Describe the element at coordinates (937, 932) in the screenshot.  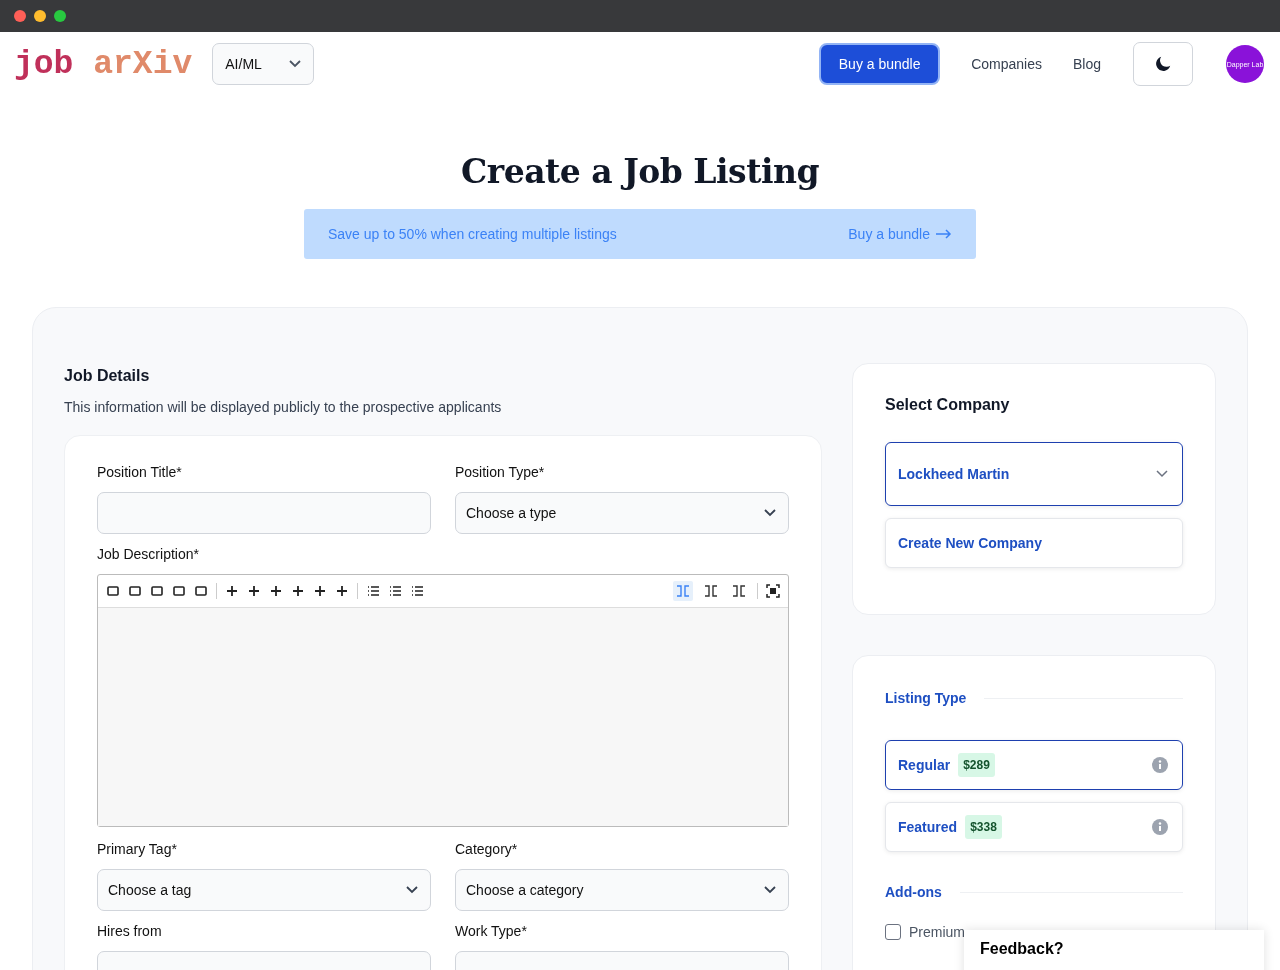
I see `addon-label: Premium` at that location.